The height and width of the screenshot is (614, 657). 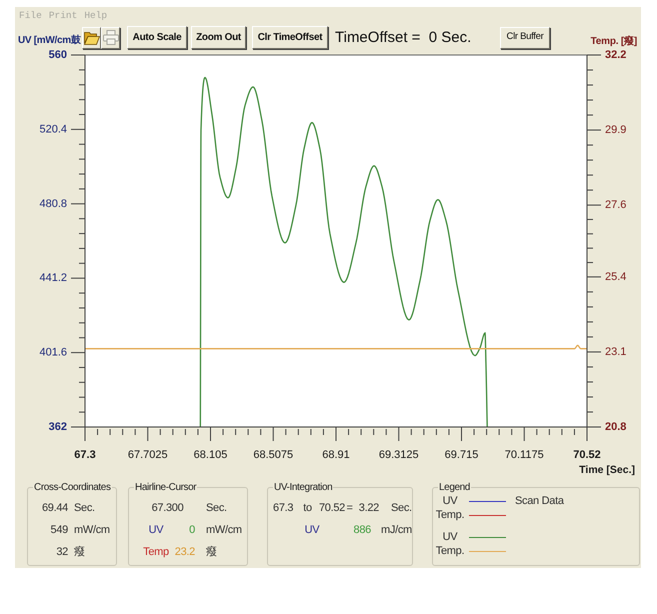 I want to click on tick-label: 70.1175, so click(x=524, y=455).